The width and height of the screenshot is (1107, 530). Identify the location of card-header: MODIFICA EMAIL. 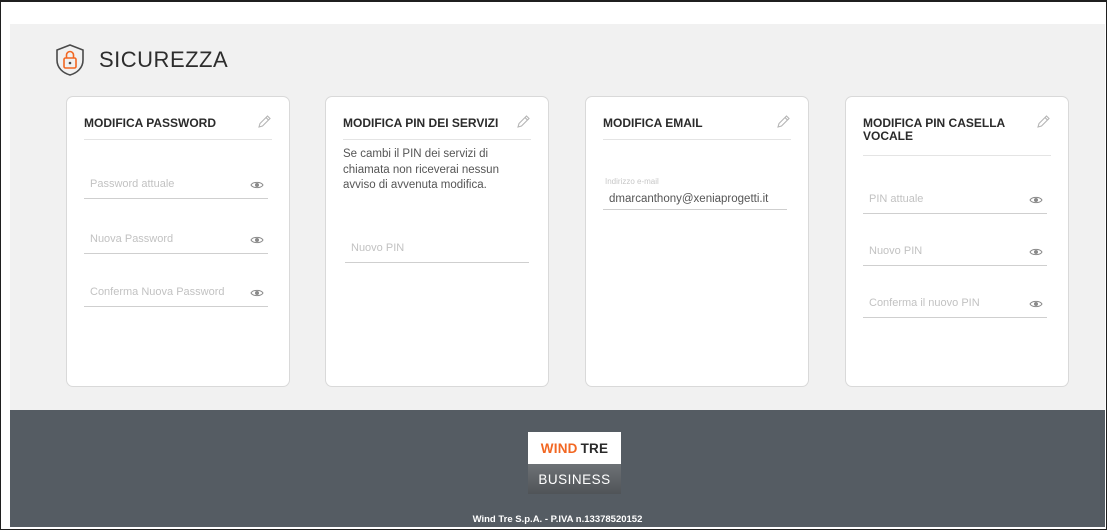
(697, 118).